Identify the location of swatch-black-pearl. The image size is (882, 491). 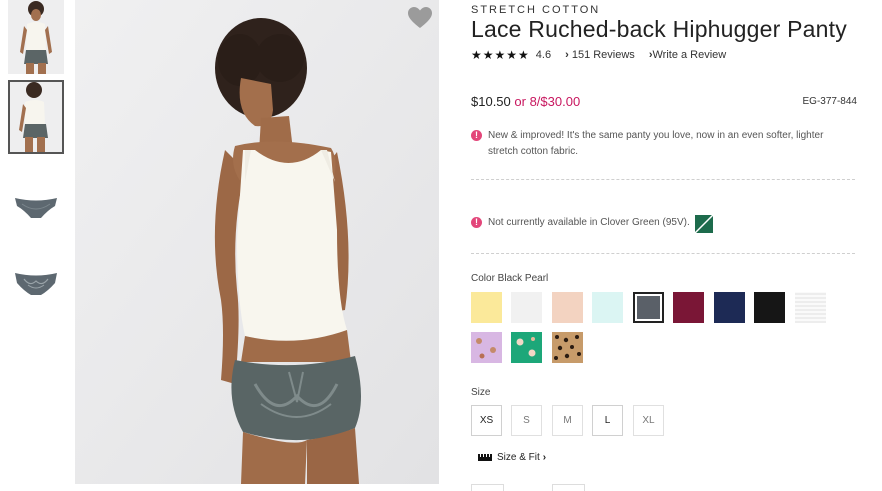
(648, 307).